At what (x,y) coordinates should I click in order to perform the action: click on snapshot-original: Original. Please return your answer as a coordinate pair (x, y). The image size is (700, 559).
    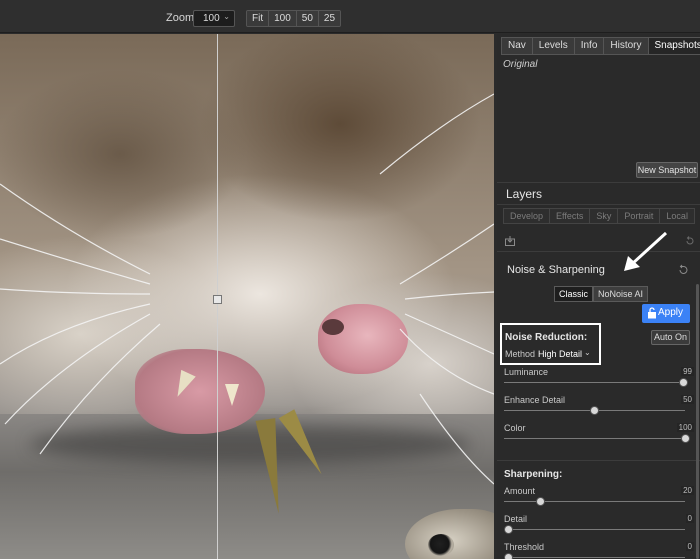
    Looking at the image, I should click on (520, 64).